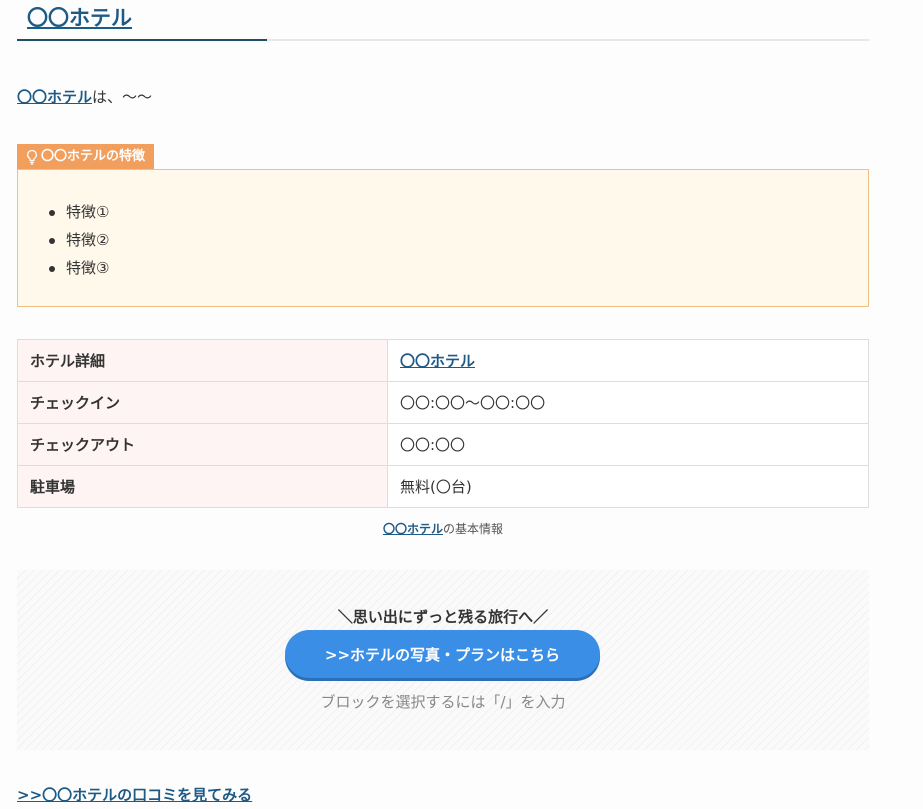 The width and height of the screenshot is (923, 809). I want to click on feature-box-label: 〇〇ホテルの特徴, so click(86, 157).